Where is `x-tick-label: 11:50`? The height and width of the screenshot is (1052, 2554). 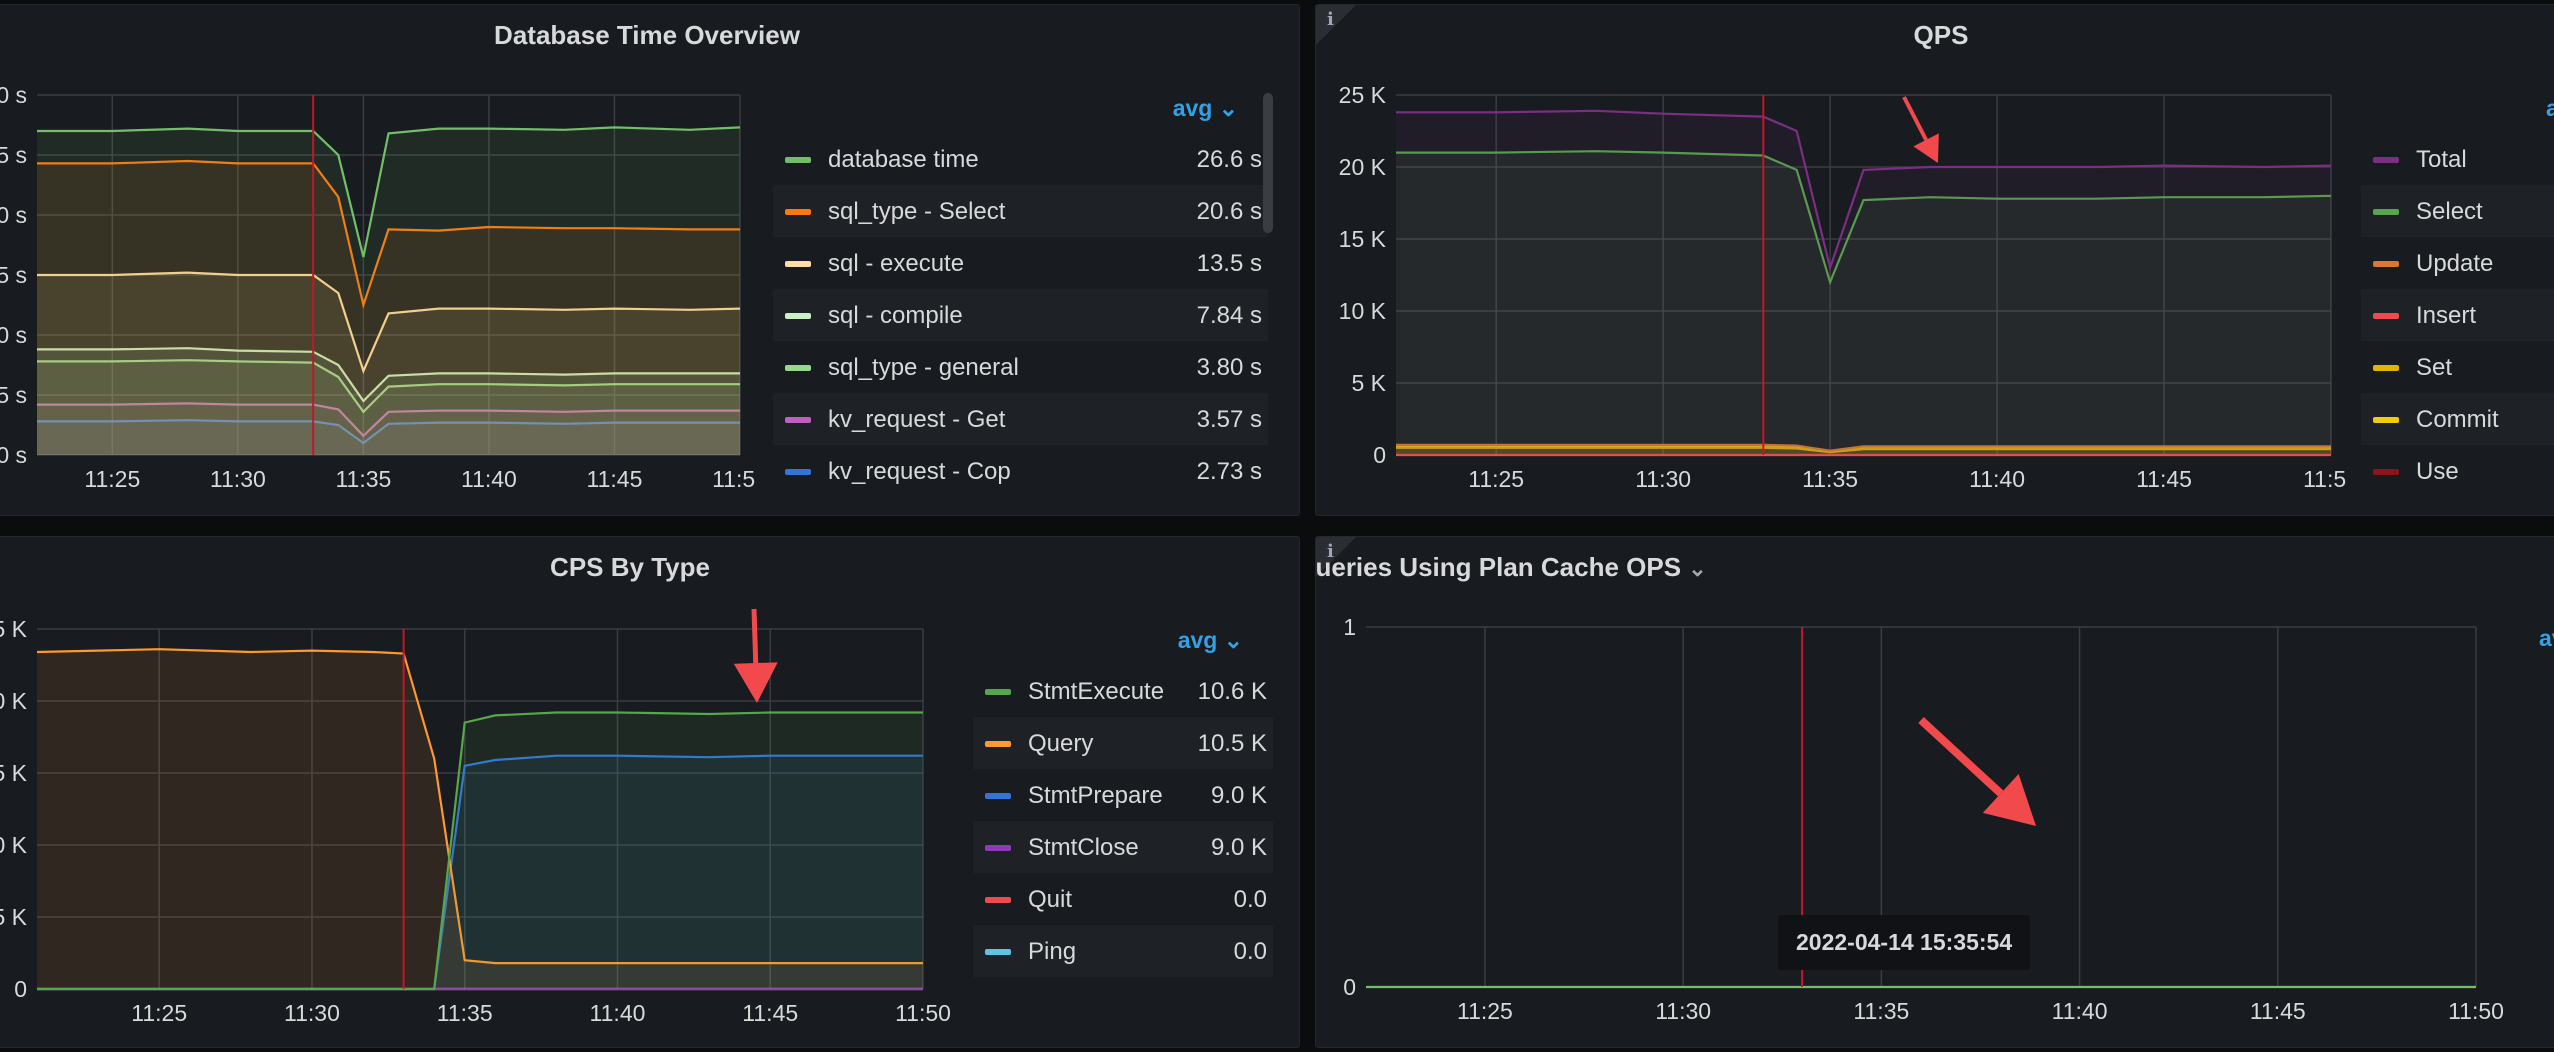 x-tick-label: 11:50 is located at coordinates (2324, 479).